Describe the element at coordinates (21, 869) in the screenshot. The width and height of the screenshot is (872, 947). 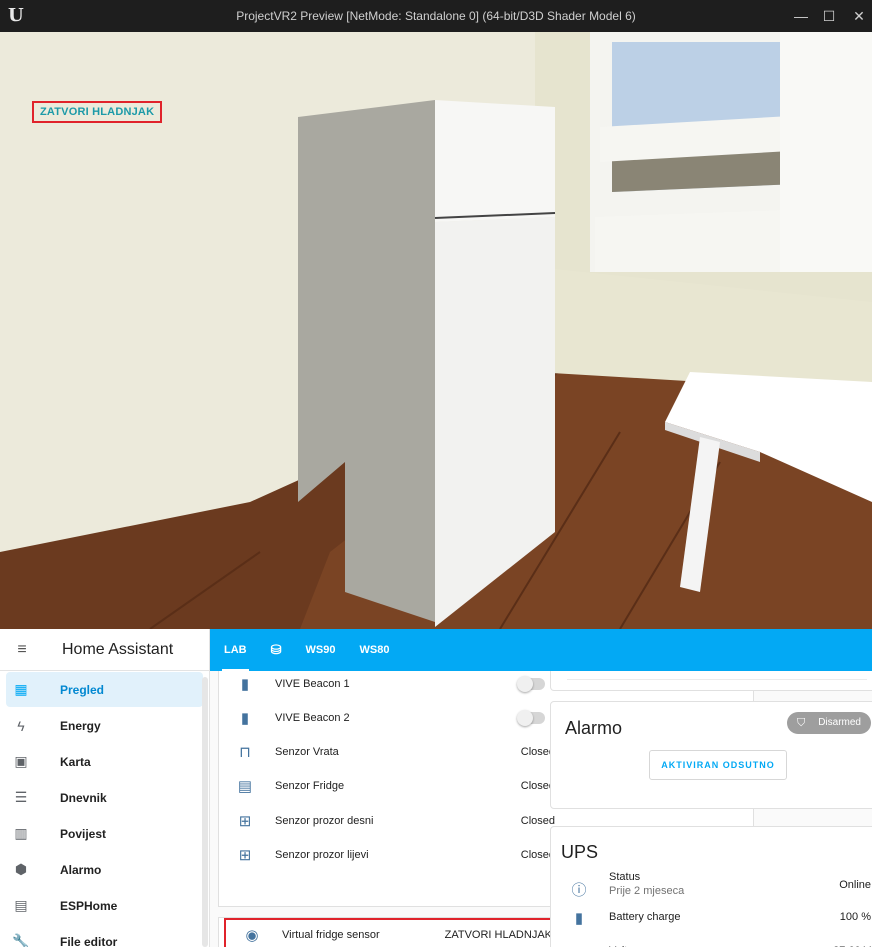
I see `shield-icon: ⬢` at that location.